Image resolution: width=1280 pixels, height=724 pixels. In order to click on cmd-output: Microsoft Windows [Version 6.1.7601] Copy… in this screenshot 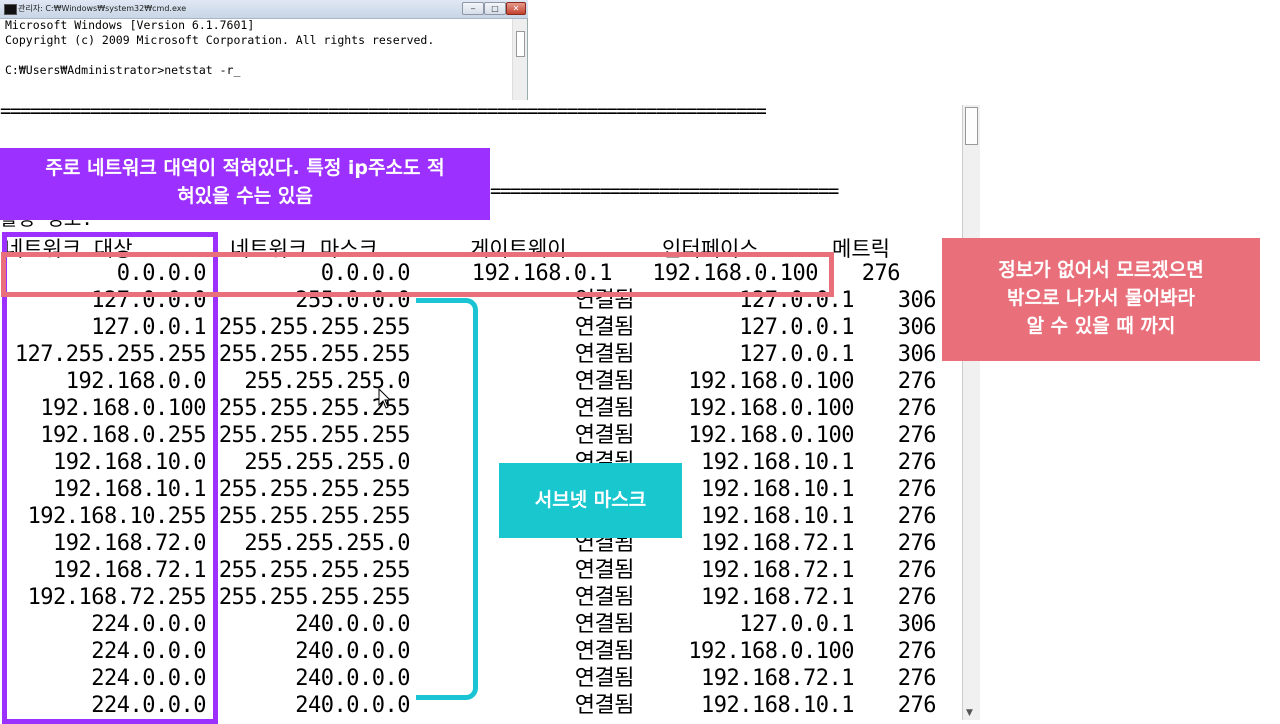, I will do `click(219, 48)`.